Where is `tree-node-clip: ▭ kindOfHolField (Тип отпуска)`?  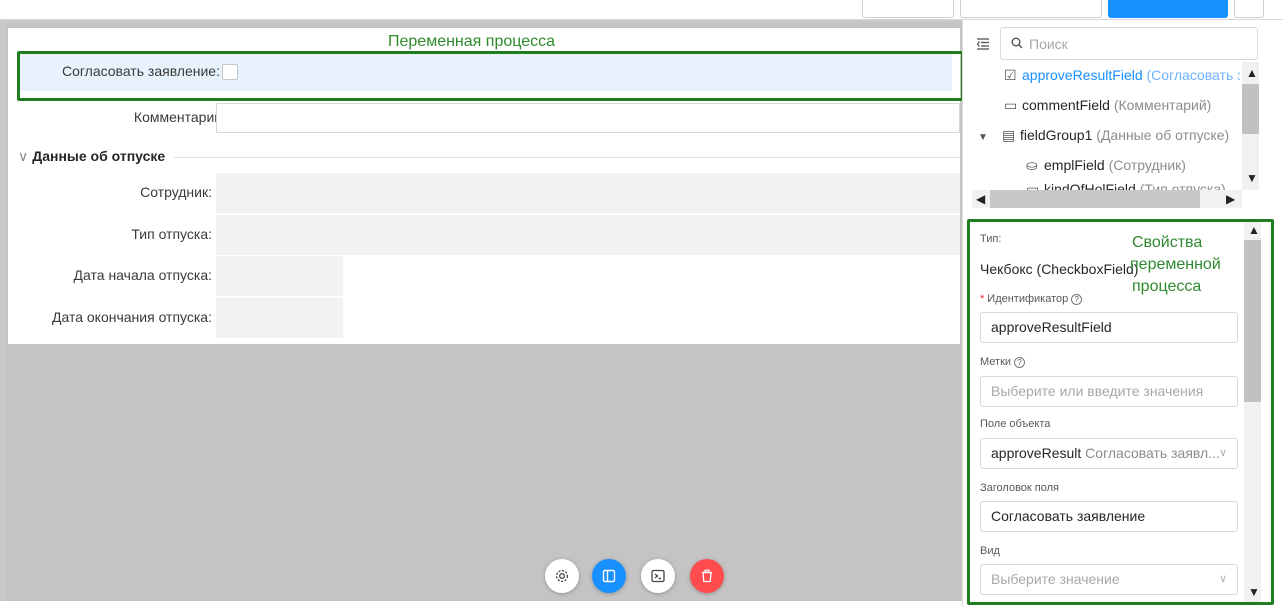
tree-node-clip: ▭ kindOfHolField (Тип отпуска) is located at coordinates (1133, 185).